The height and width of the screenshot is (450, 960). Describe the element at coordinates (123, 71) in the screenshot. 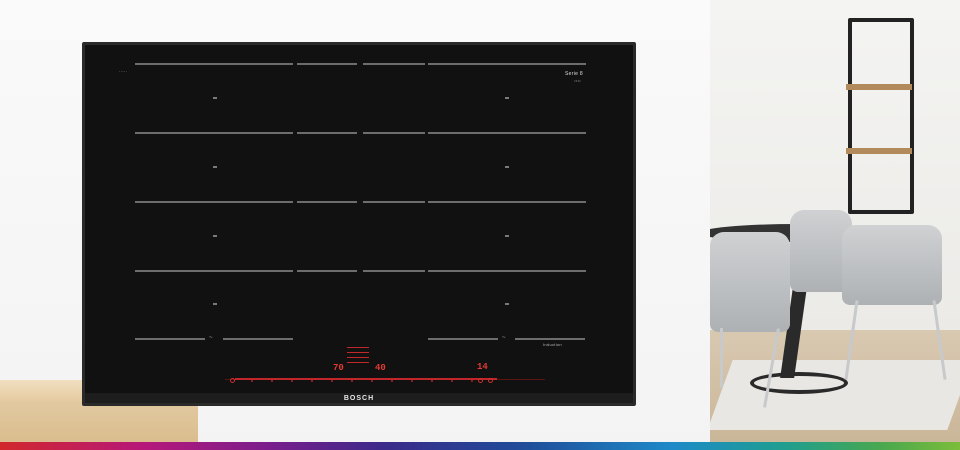

I see `model-label: ·····` at that location.